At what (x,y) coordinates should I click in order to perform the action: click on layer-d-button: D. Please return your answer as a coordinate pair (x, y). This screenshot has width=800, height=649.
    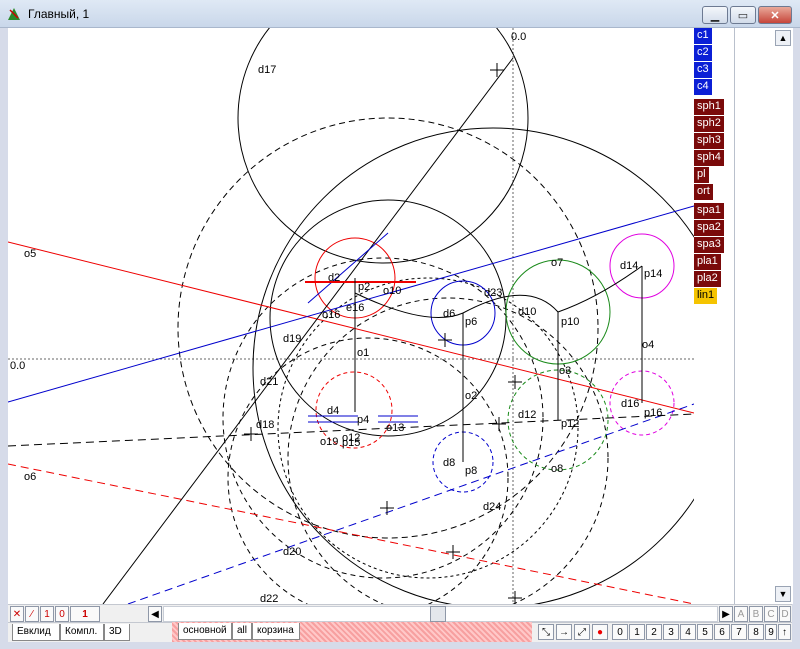
    Looking at the image, I should click on (785, 614).